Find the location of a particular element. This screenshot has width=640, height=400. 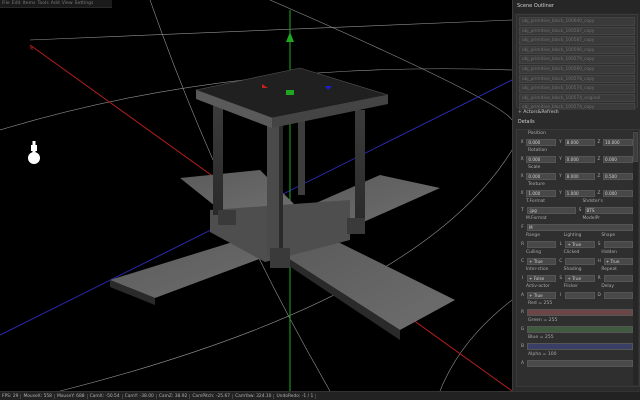

details-scrollbar-thumb is located at coordinates (635, 147).